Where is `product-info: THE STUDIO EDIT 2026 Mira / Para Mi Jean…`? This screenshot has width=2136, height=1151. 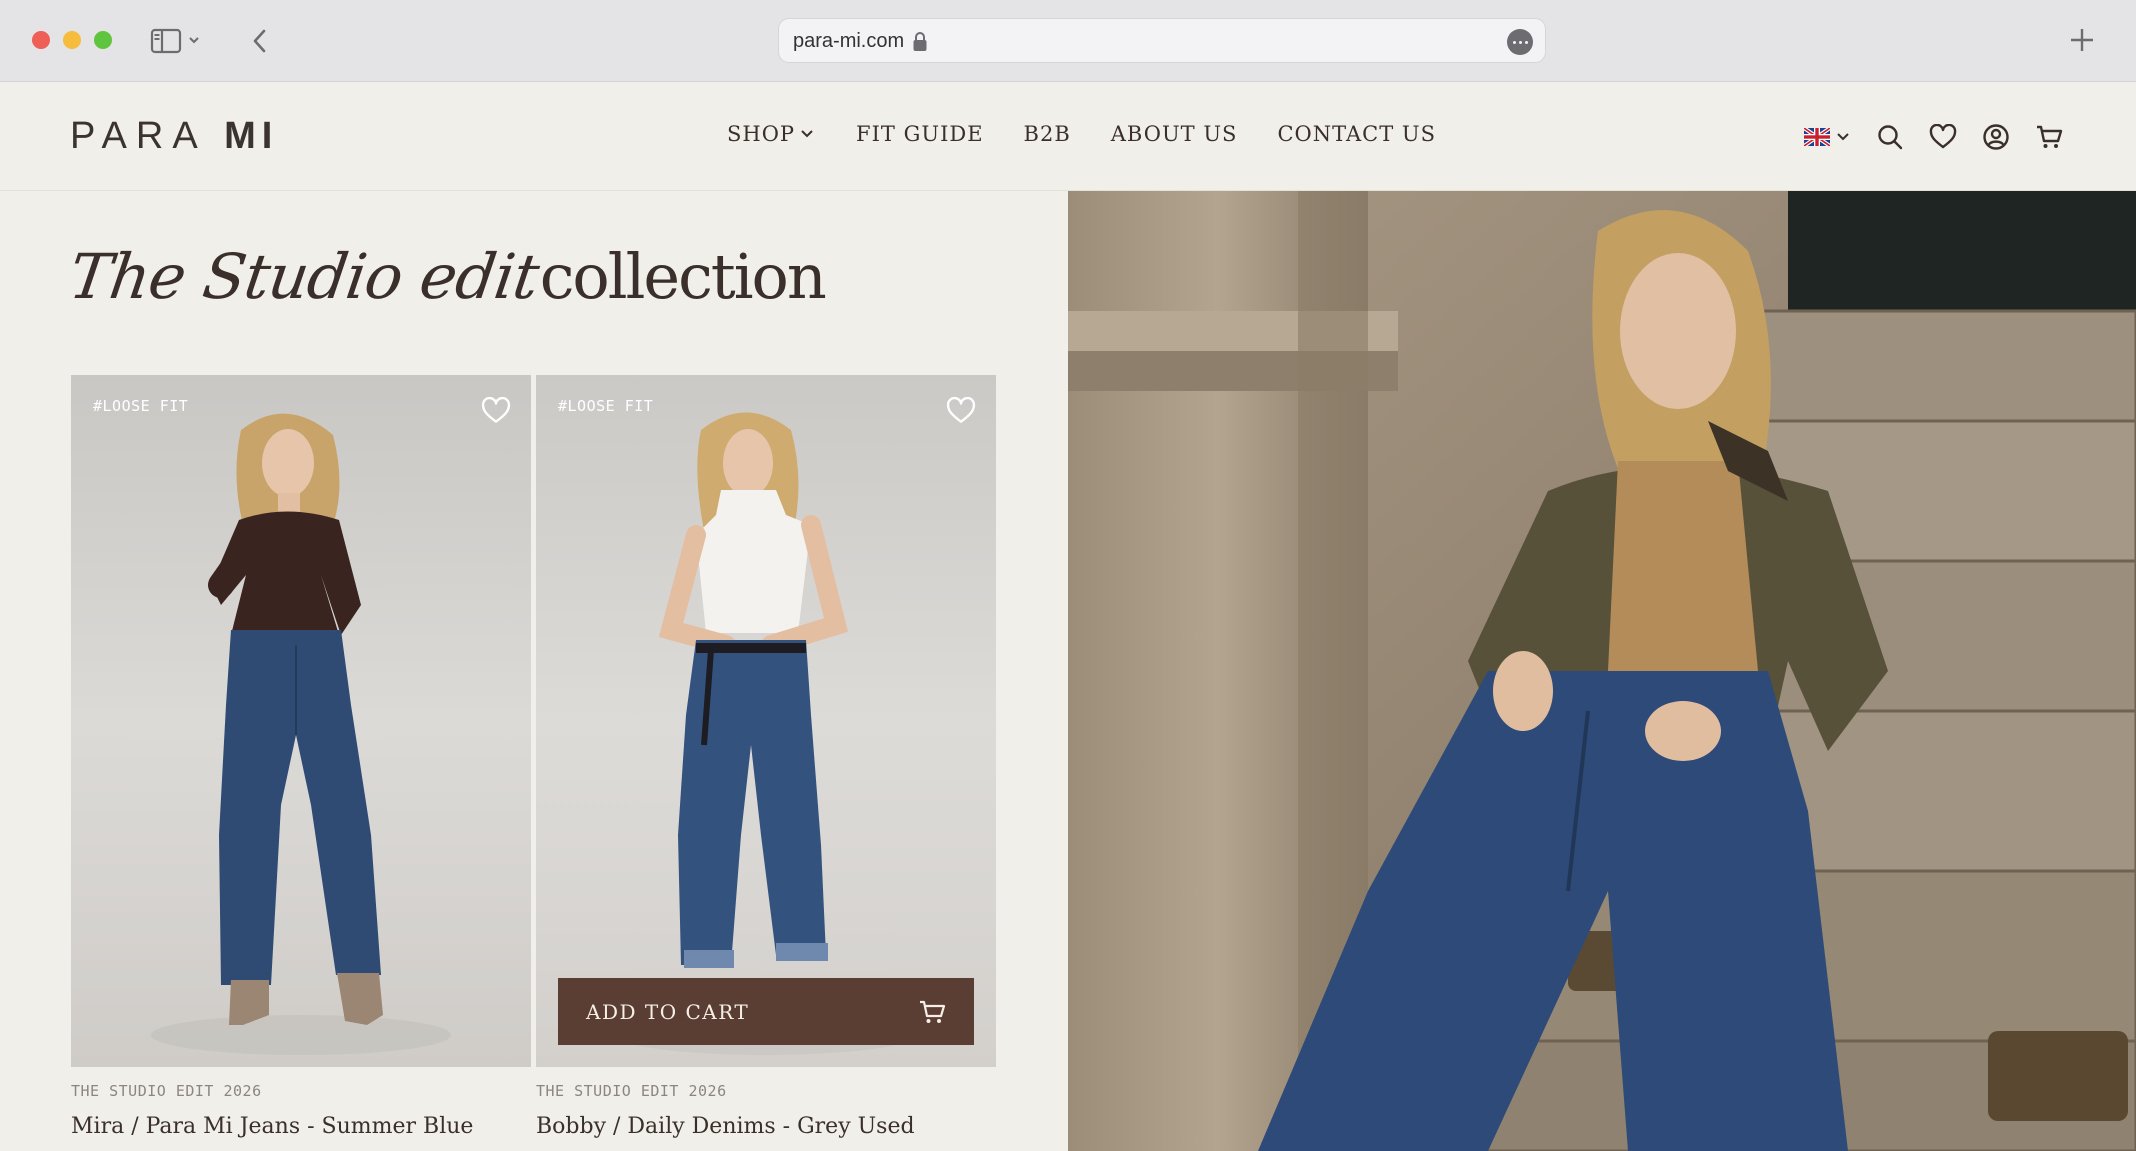
product-info: THE STUDIO EDIT 2026 Mira / Para Mi Jean… is located at coordinates (272, 1110).